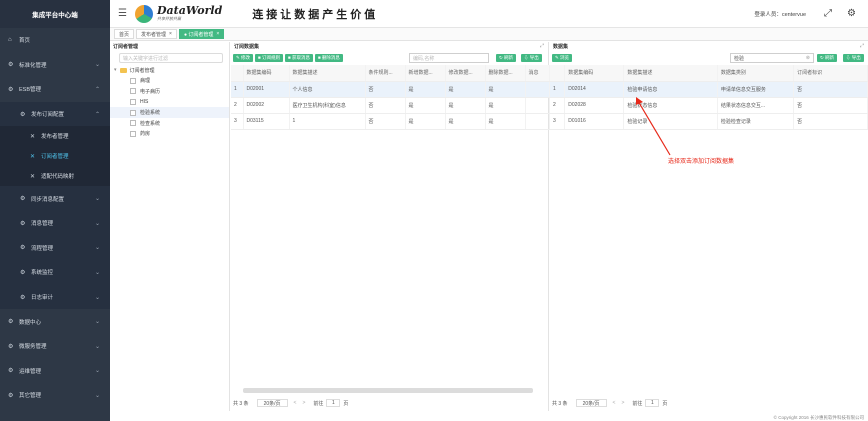  What do you see at coordinates (594, 121) in the screenshot?
I see `table-cell: D01016` at bounding box center [594, 121].